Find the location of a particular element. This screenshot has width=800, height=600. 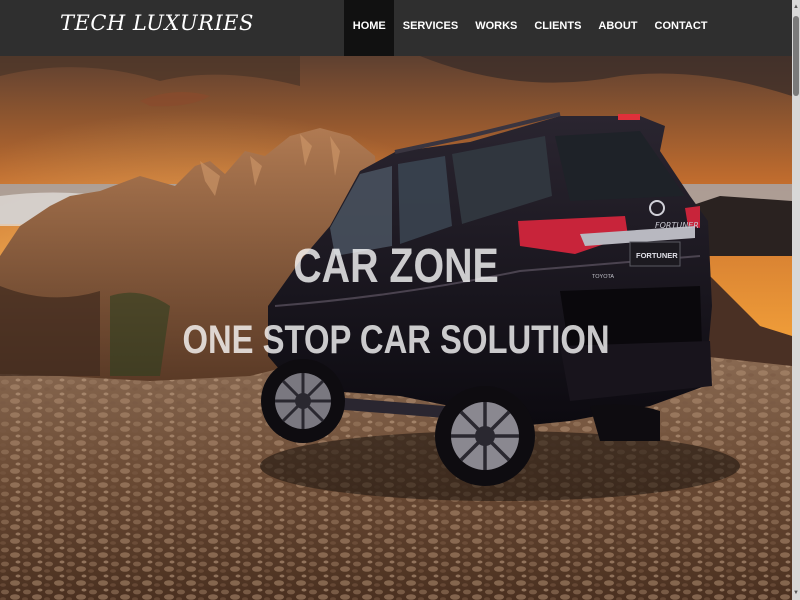

brand-logo: TECH LUXURIES is located at coordinates (157, 23).